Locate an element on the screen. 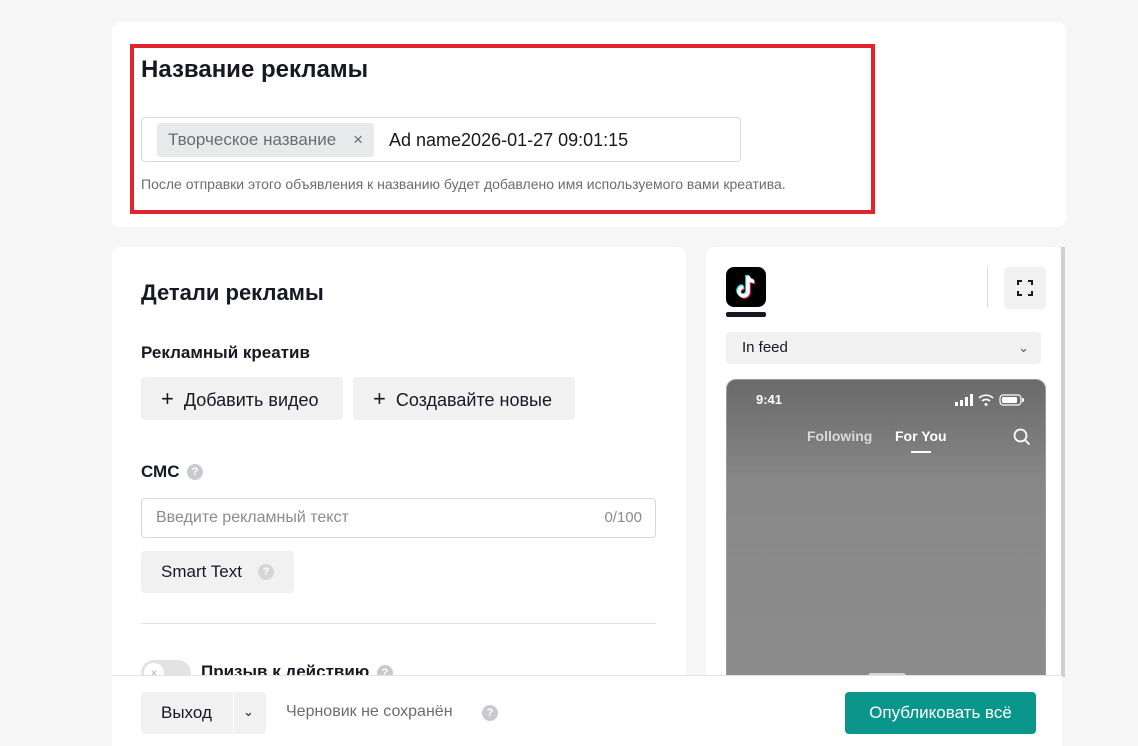 The height and width of the screenshot is (746, 1138). ad-details-title: Детали рекламы is located at coordinates (232, 292).